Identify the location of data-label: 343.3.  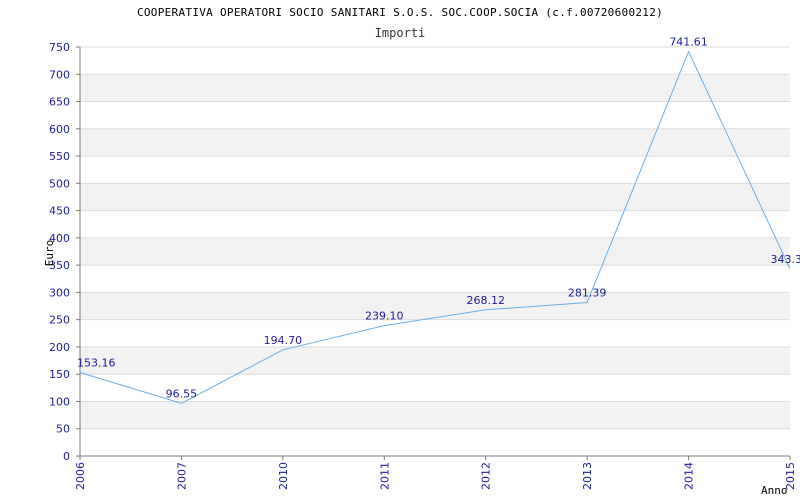
(785, 259).